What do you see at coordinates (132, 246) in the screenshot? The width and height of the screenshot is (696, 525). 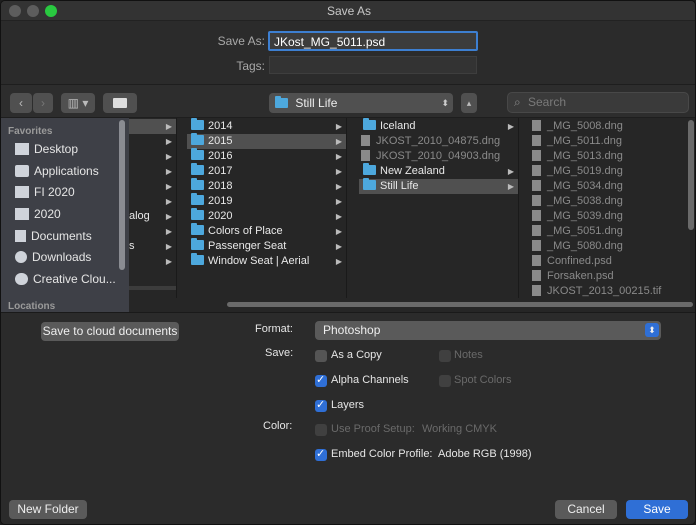 I see `list-item-label: s` at bounding box center [132, 246].